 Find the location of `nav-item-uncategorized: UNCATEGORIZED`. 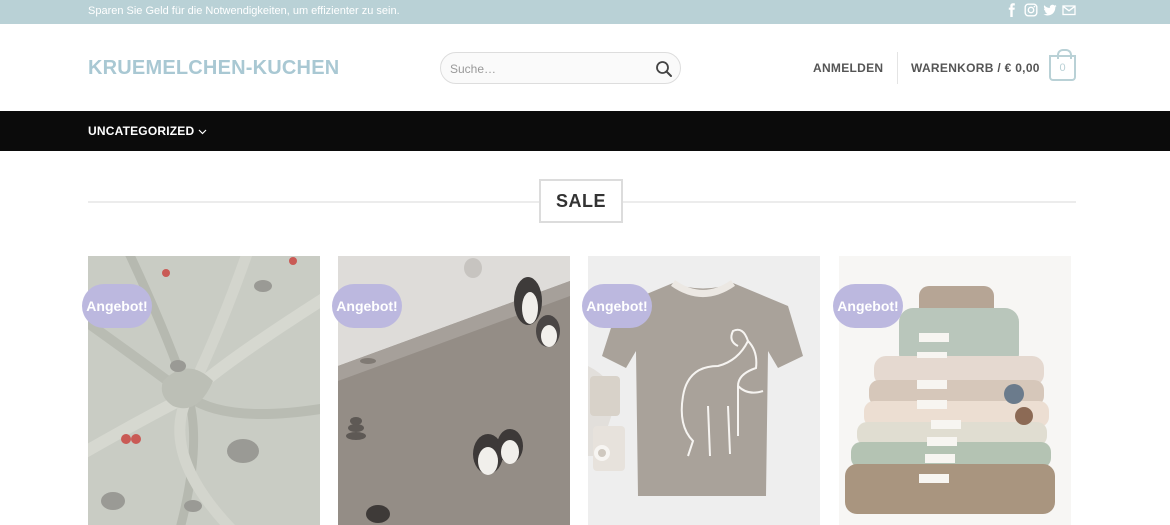

nav-item-uncategorized: UNCATEGORIZED is located at coordinates (147, 131).